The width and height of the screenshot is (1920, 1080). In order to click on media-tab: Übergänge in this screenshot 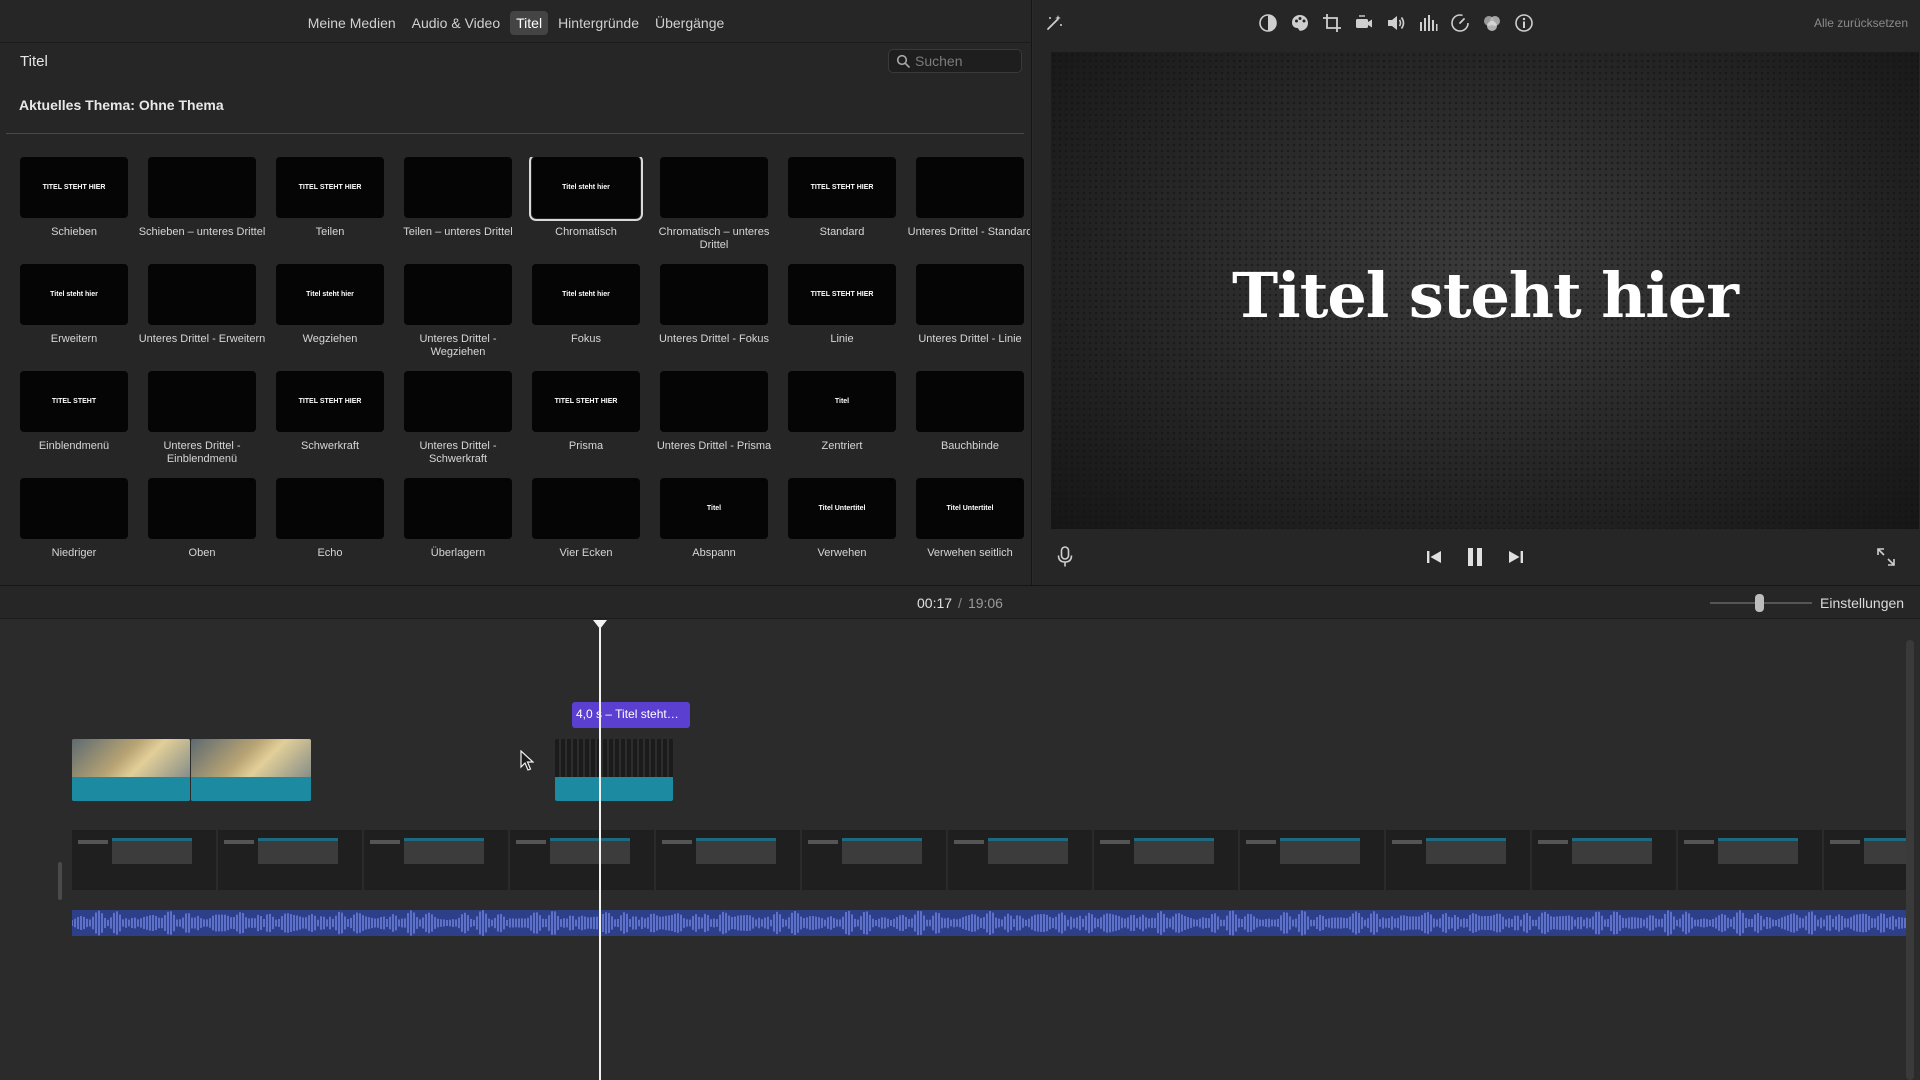, I will do `click(689, 23)`.